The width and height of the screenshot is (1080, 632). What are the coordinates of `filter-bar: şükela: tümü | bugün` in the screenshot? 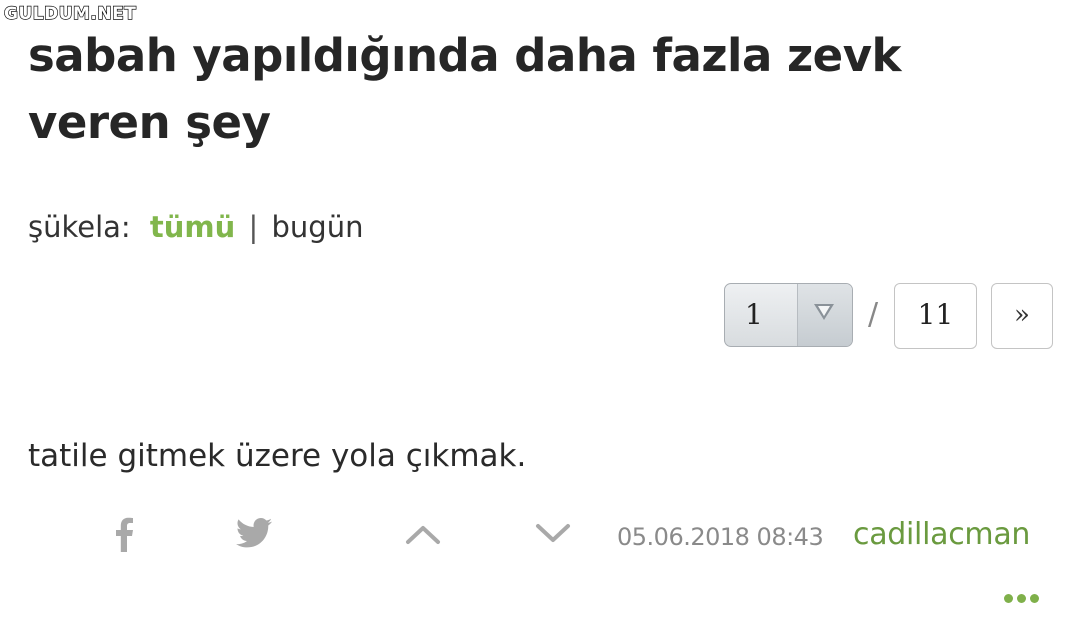 It's located at (195, 227).